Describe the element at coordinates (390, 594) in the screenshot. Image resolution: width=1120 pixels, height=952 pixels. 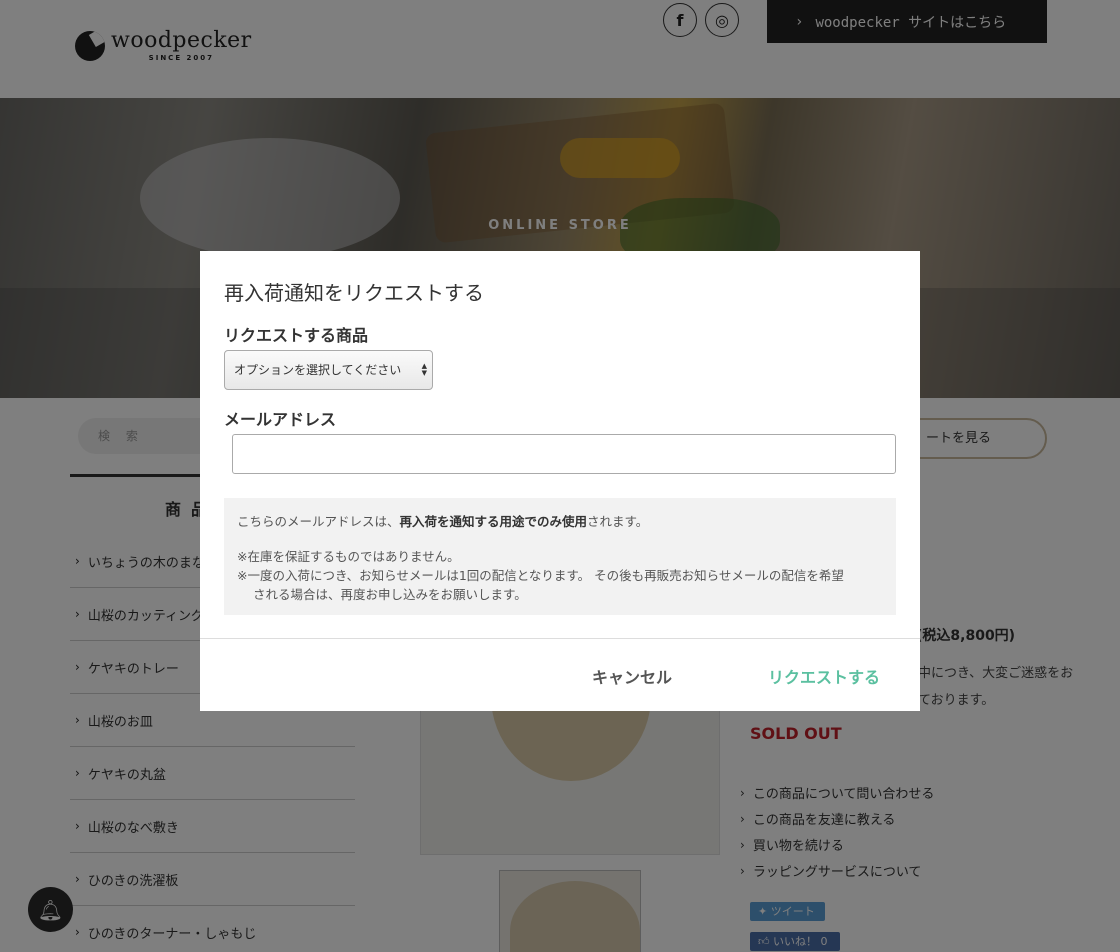
I see `info-note-3: される場合は、再度お申し込みをお願いします。` at that location.